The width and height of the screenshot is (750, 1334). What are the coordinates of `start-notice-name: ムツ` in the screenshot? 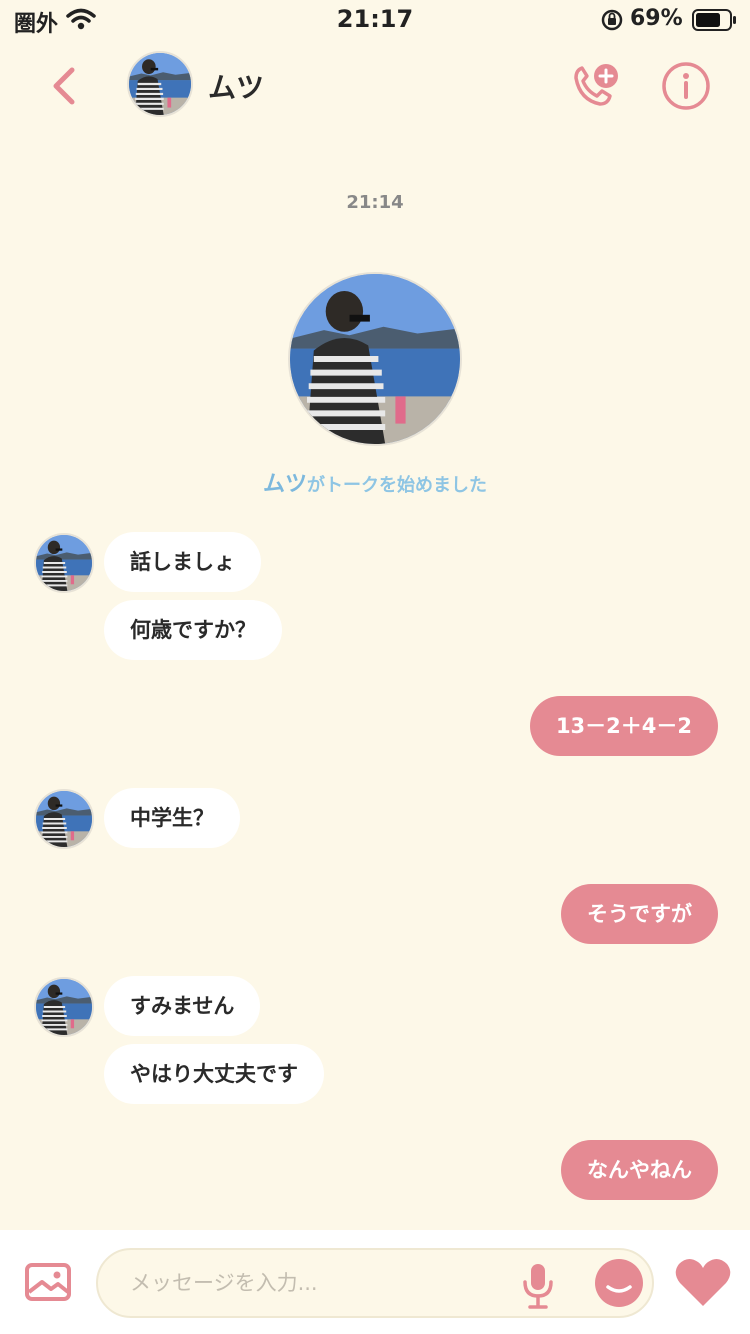 It's located at (285, 484).